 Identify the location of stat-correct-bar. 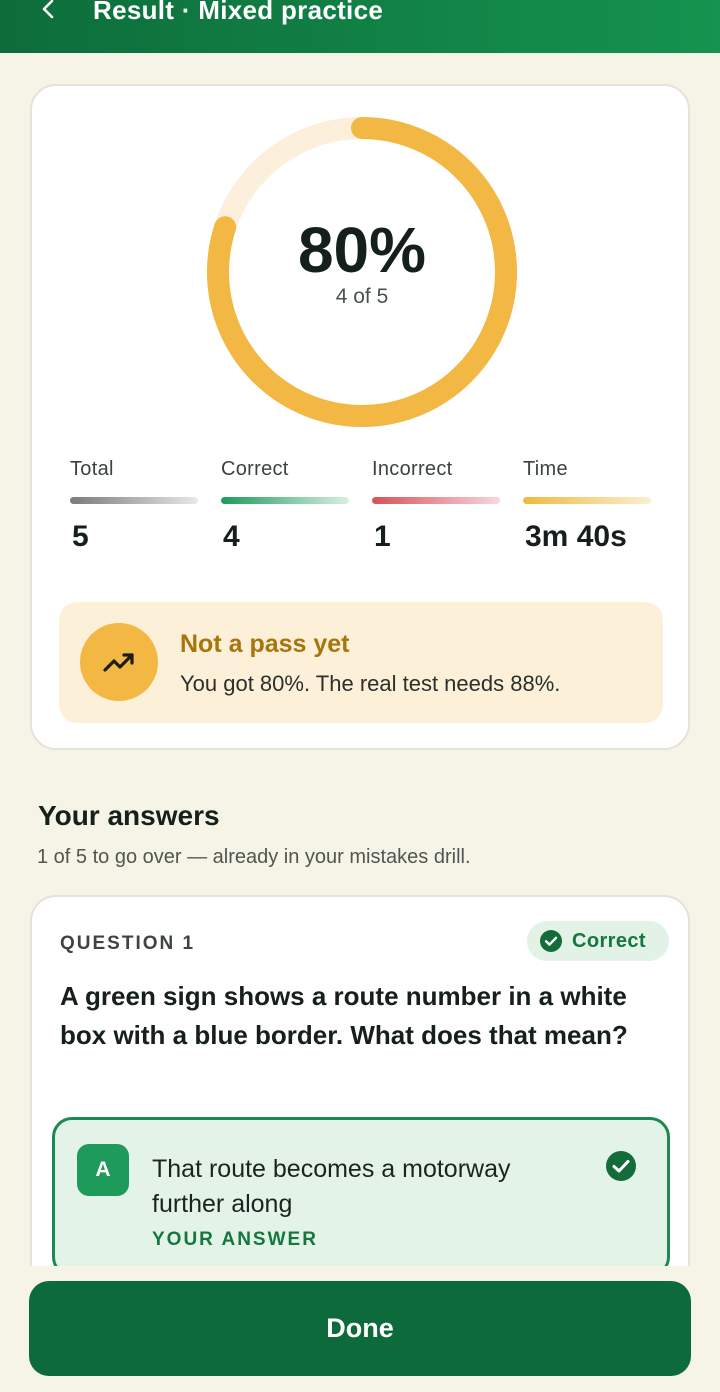
(285, 500).